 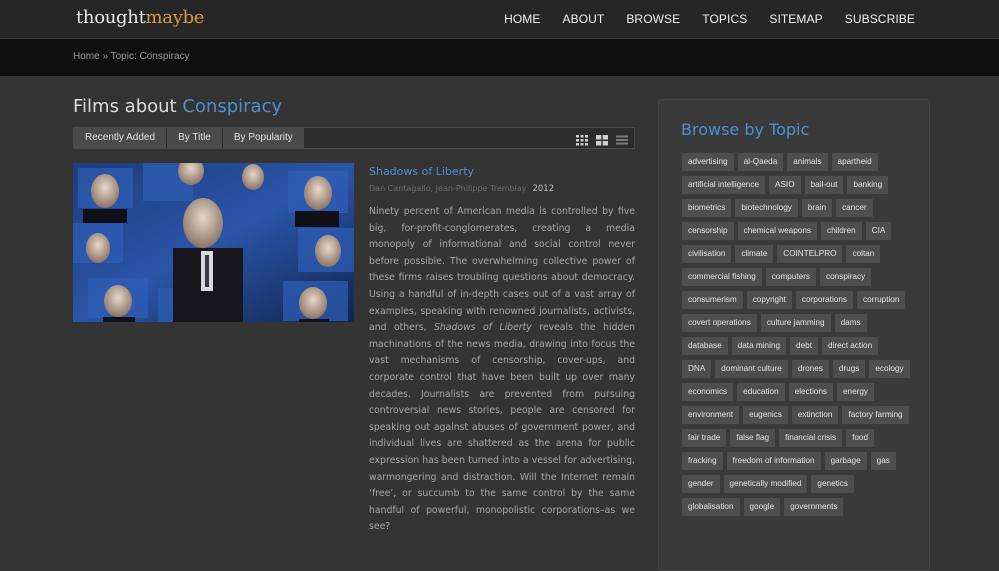 I want to click on topic-tag: biotechnology, so click(x=766, y=208).